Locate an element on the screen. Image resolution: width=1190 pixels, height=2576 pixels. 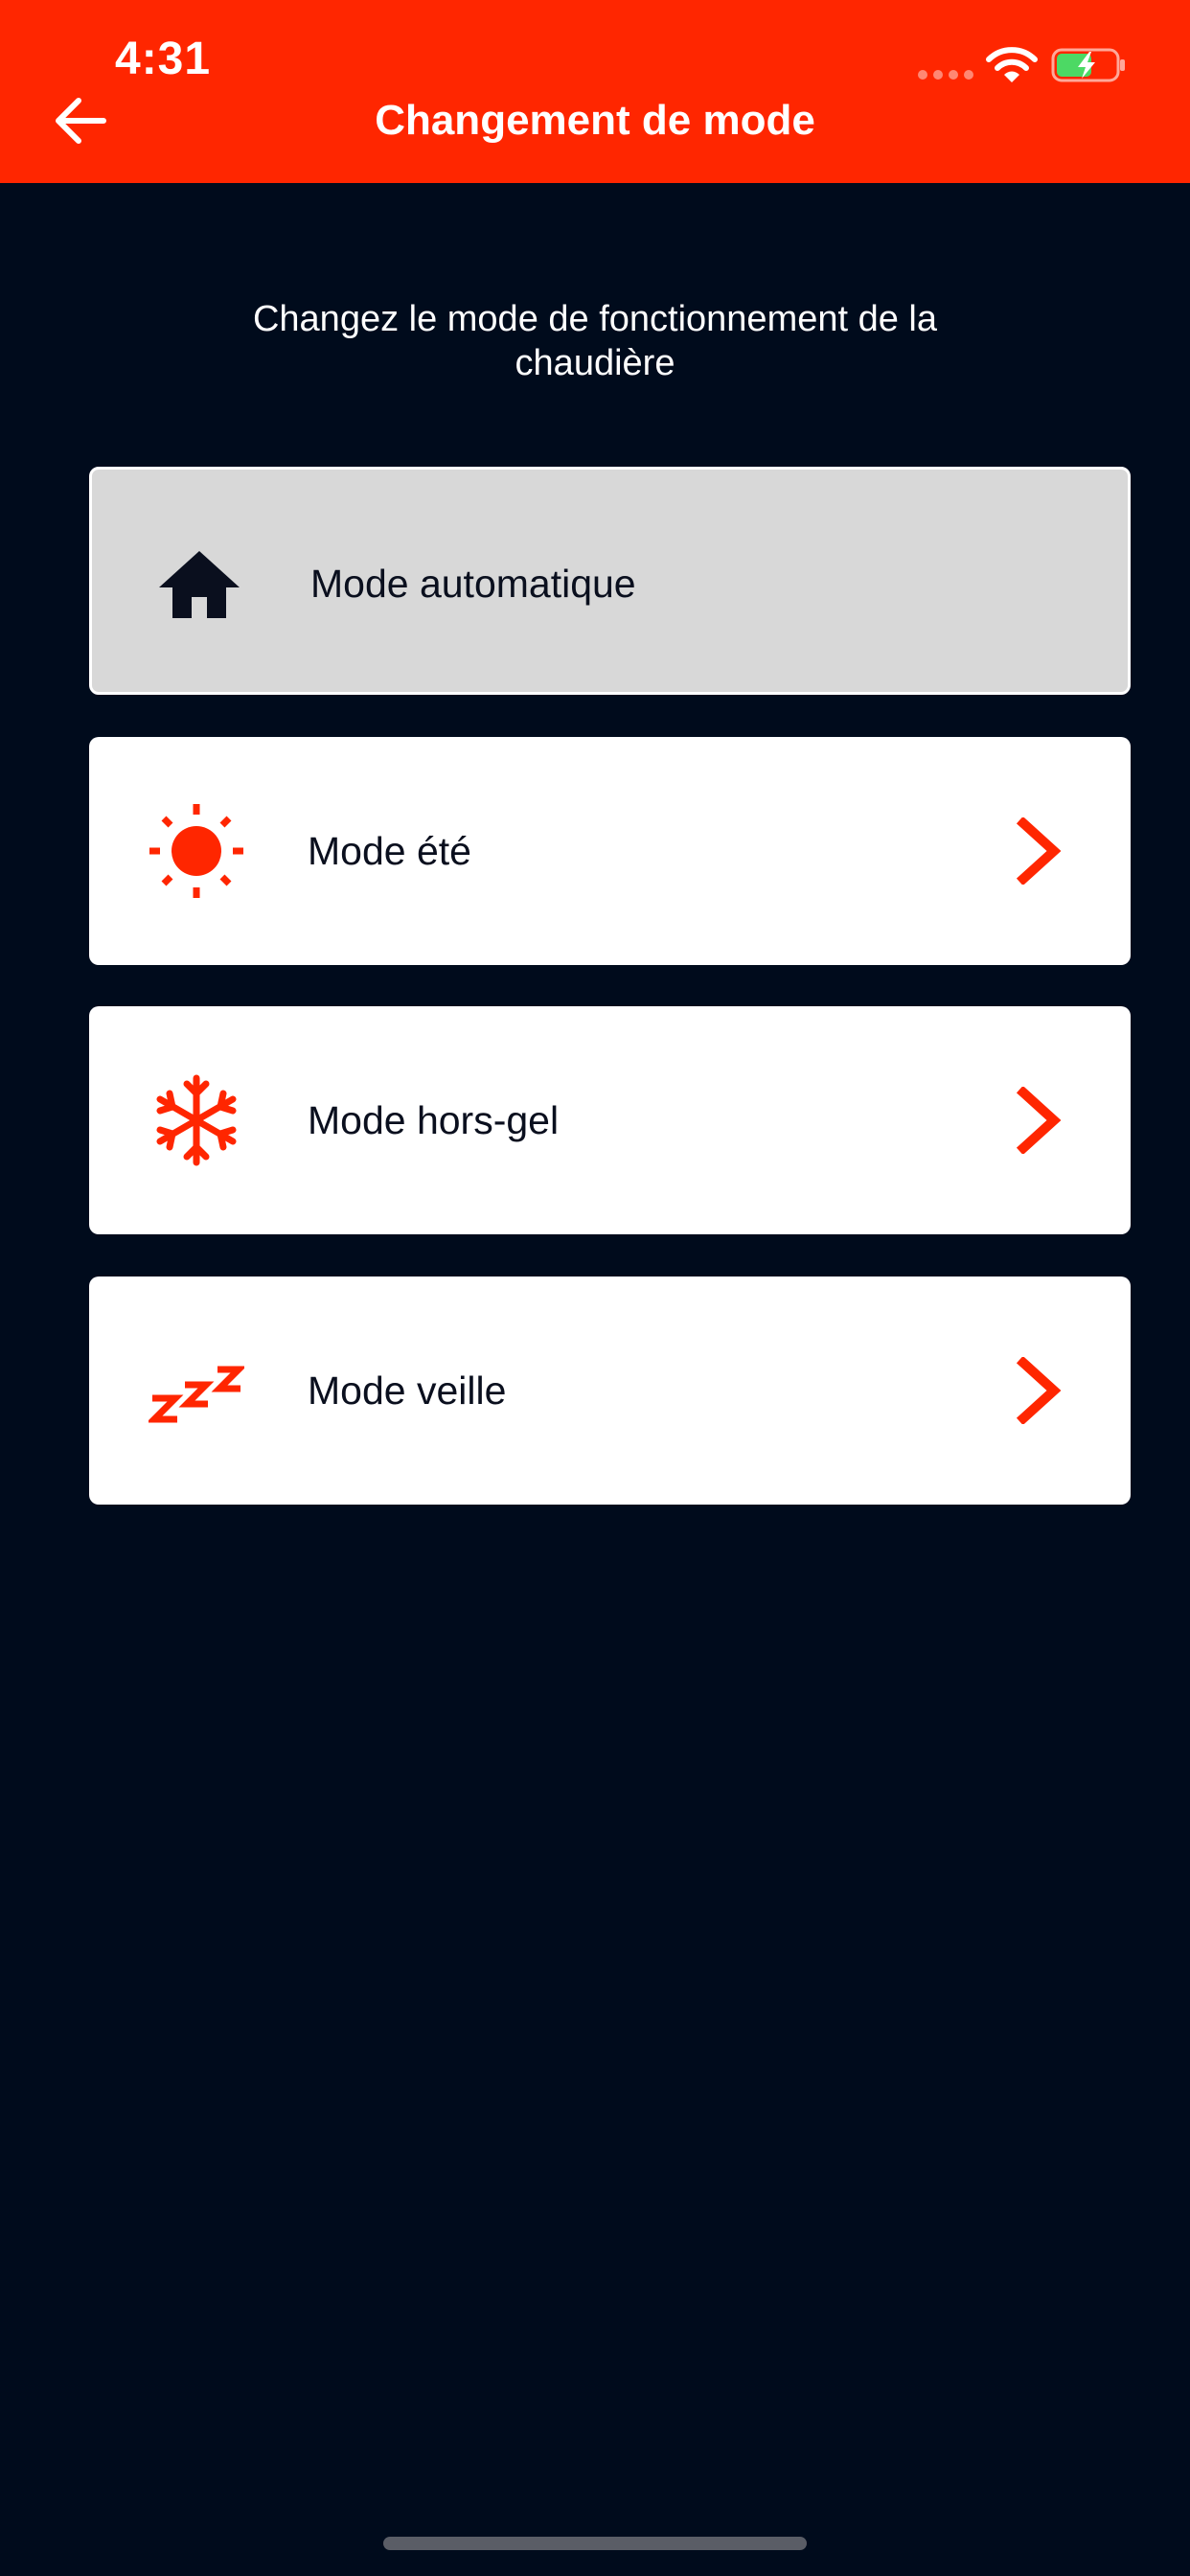
mode-automatic-button: Mode automatique is located at coordinates (610, 581).